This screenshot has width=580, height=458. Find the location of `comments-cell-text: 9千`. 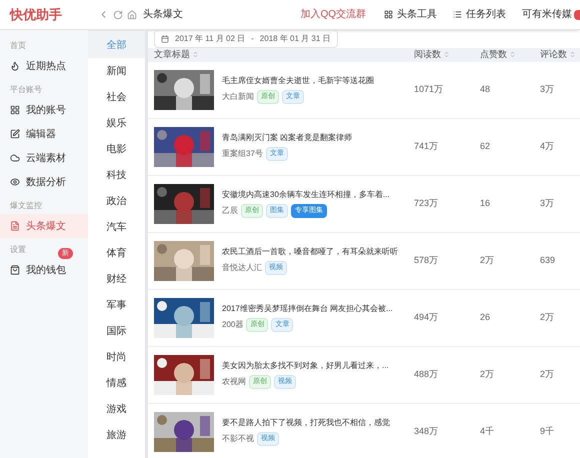

comments-cell-text: 9千 is located at coordinates (547, 431).